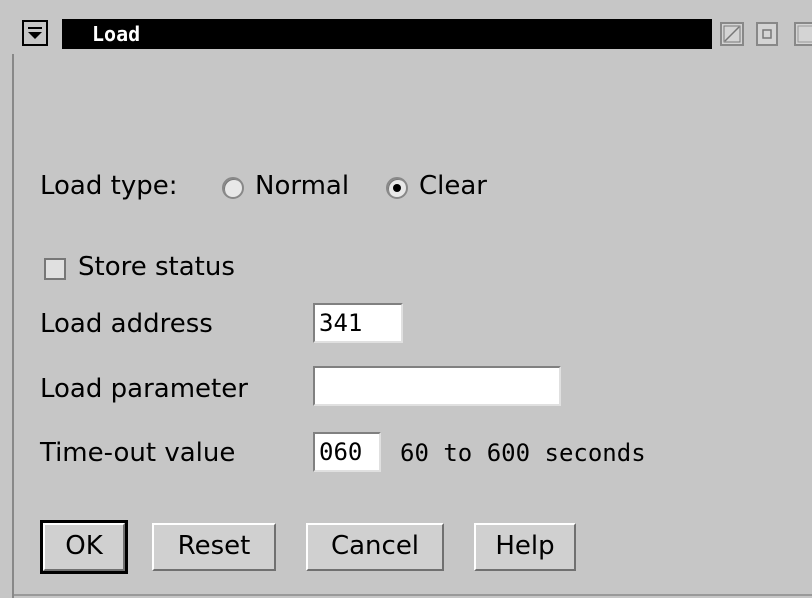  Describe the element at coordinates (55, 269) in the screenshot. I see `store-status-checkbox` at that location.